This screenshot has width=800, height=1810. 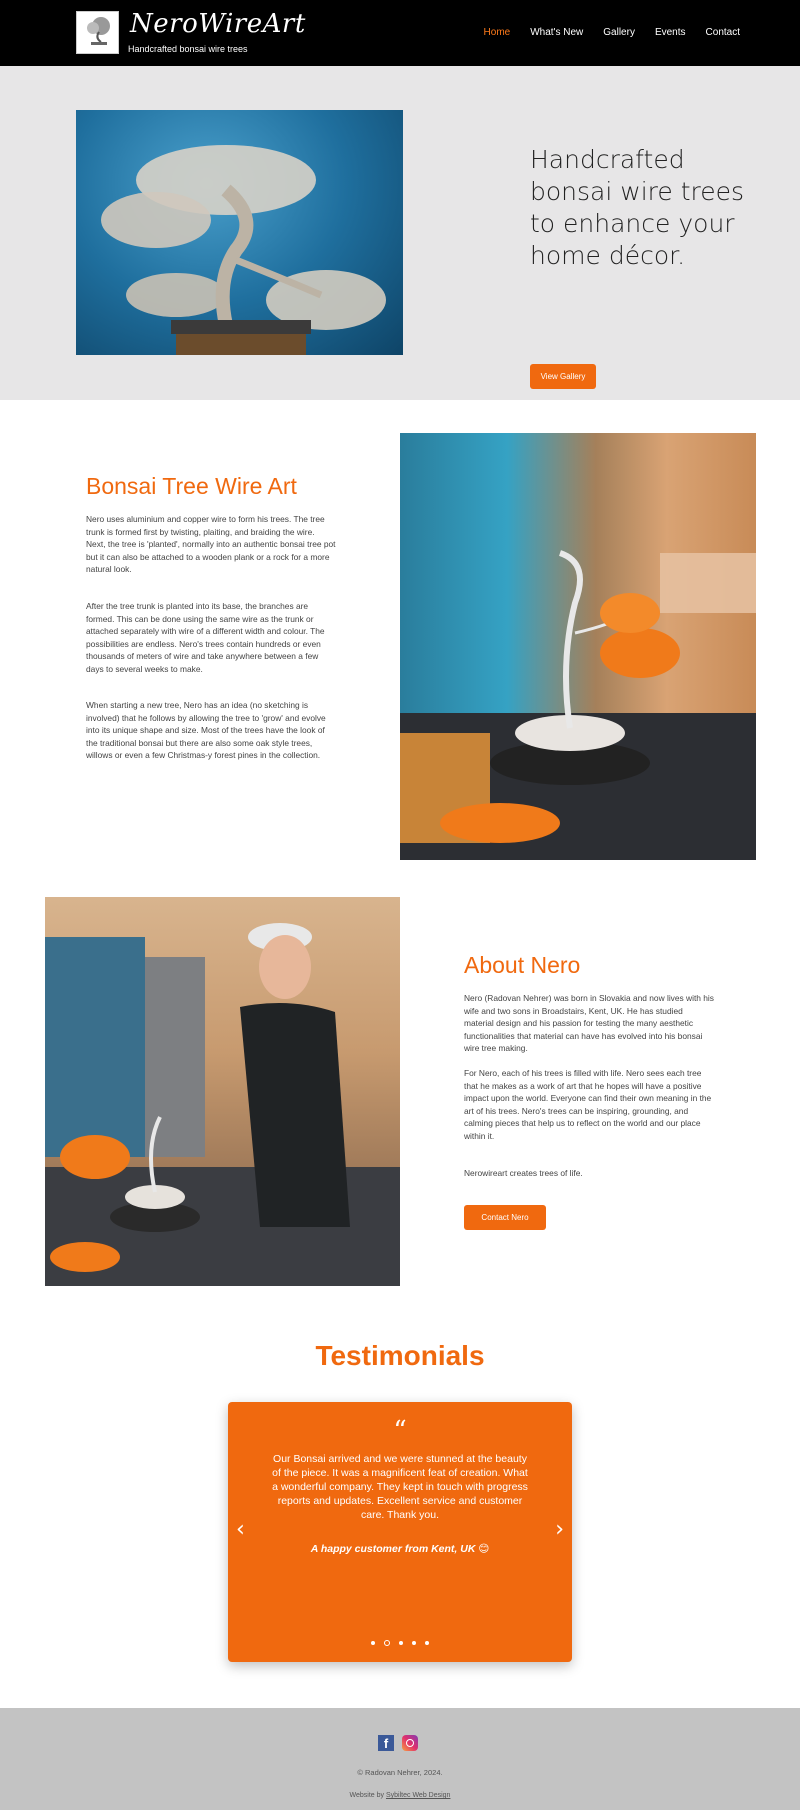 What do you see at coordinates (559, 1529) in the screenshot?
I see `chevron-right-icon: ›` at bounding box center [559, 1529].